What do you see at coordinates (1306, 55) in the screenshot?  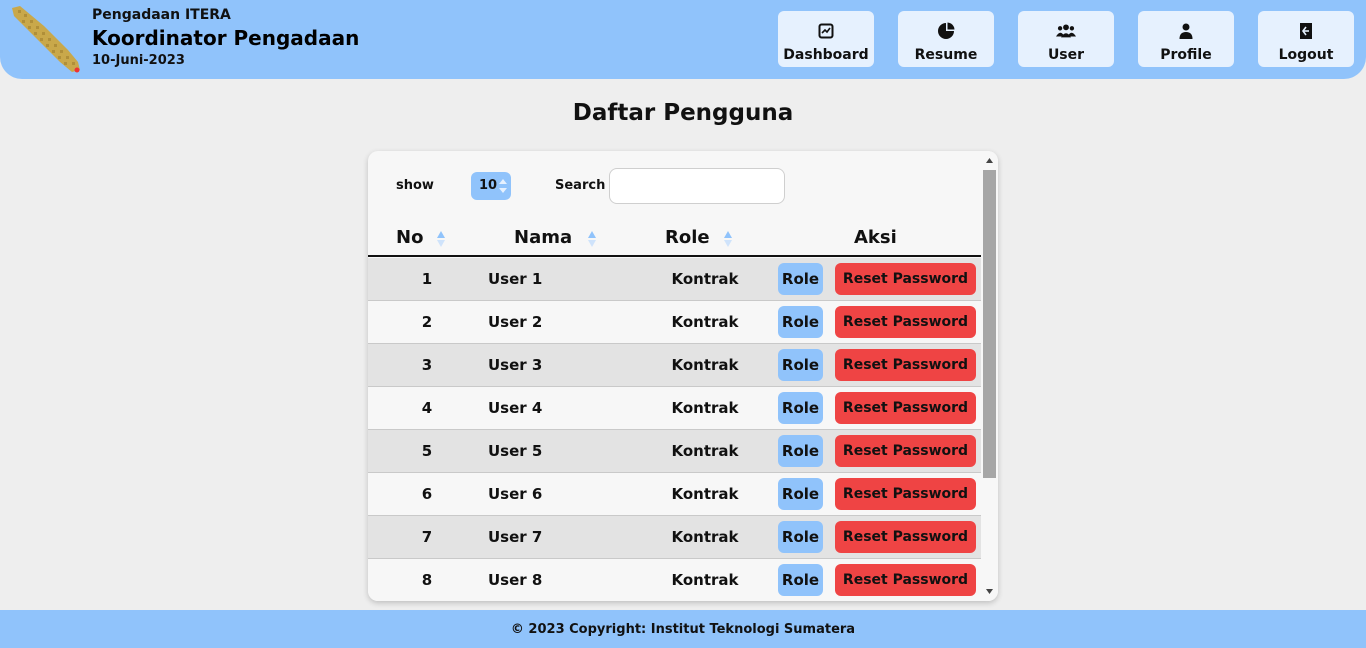 I see `nav-logout-label: Logout` at bounding box center [1306, 55].